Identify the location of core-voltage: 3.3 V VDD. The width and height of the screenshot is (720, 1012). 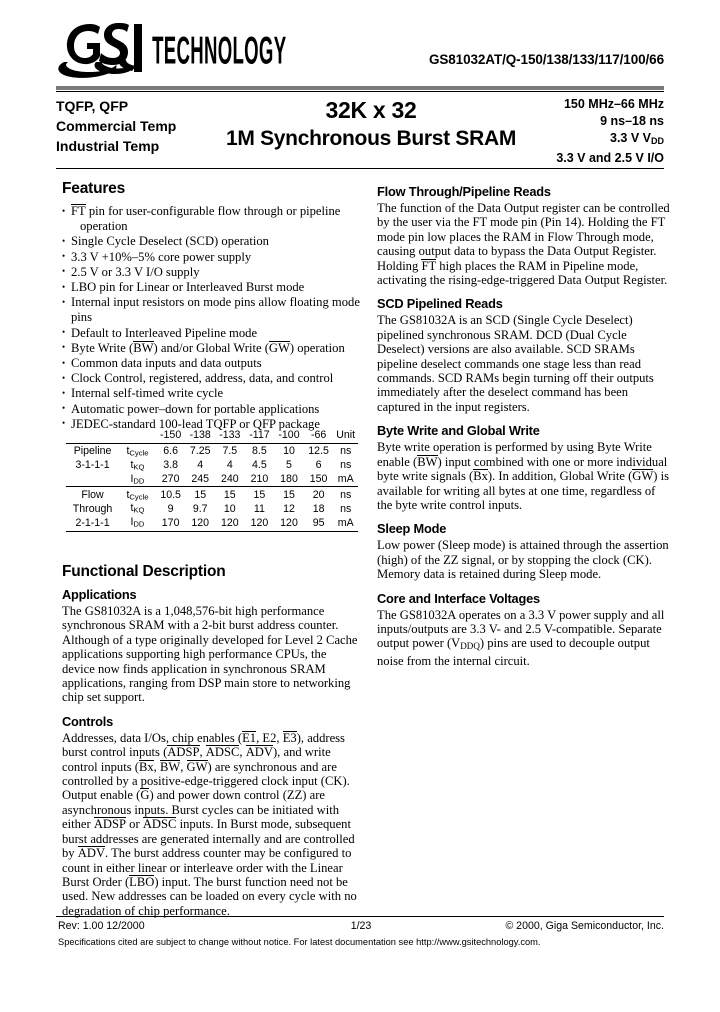
(610, 140).